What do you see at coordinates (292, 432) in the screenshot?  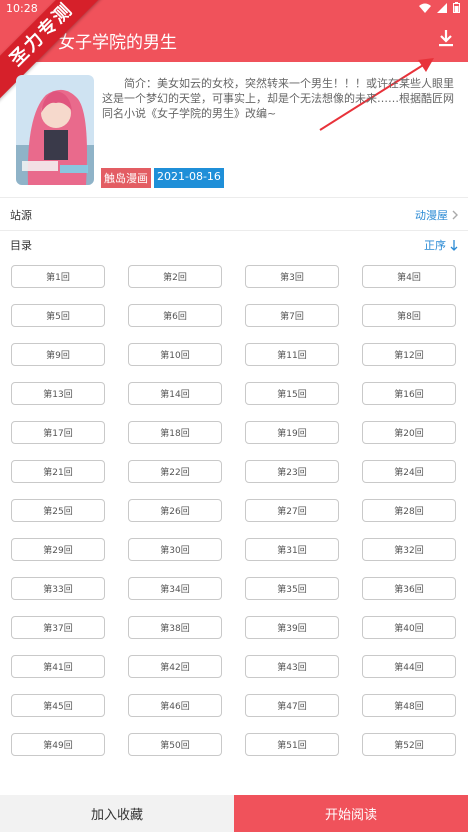 I see `episode-button: 第19回` at bounding box center [292, 432].